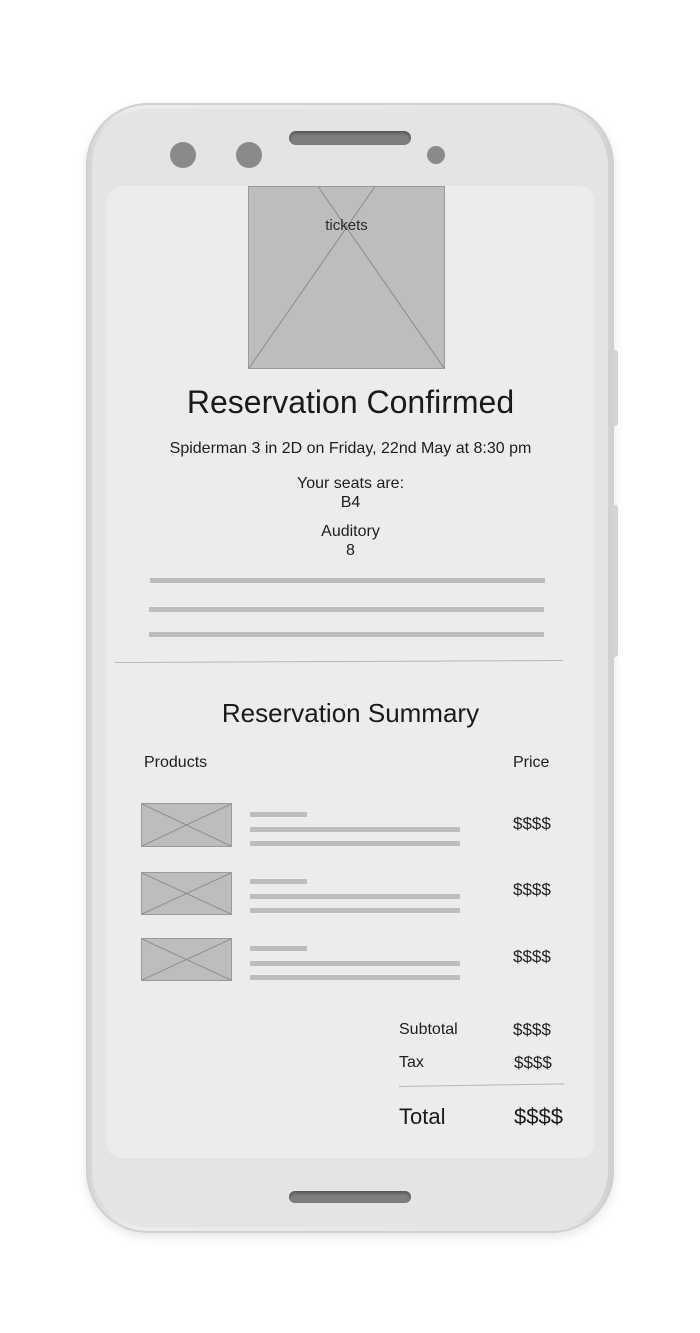  What do you see at coordinates (350, 550) in the screenshot?
I see `auditory-value: 8` at bounding box center [350, 550].